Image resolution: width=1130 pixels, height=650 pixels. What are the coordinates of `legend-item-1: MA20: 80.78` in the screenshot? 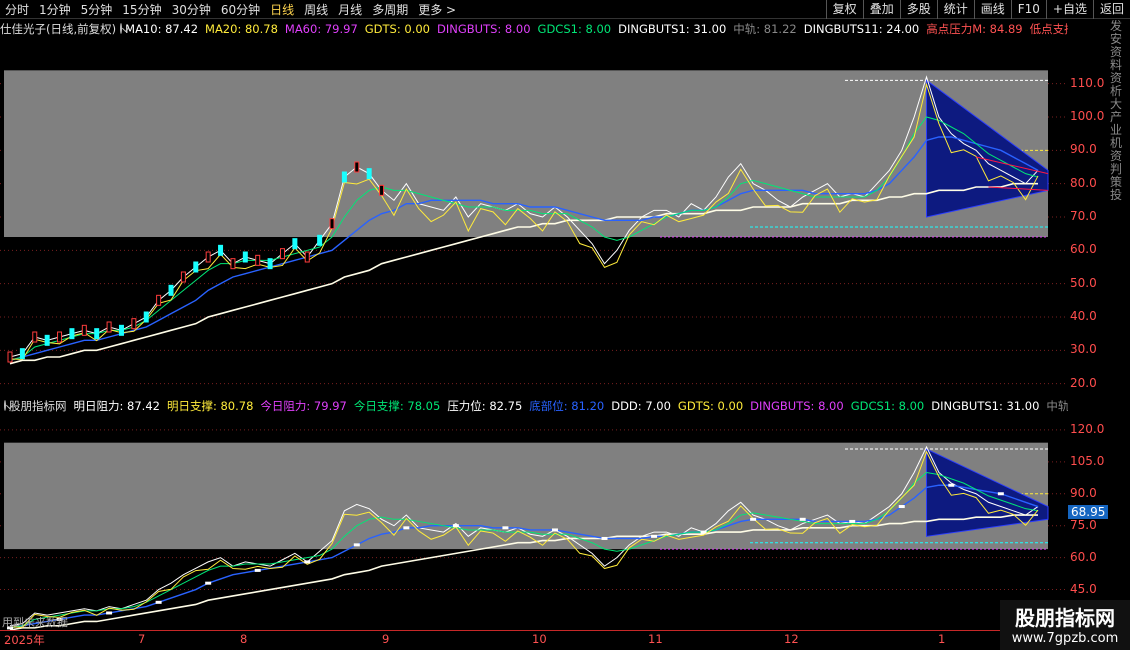 It's located at (241, 28).